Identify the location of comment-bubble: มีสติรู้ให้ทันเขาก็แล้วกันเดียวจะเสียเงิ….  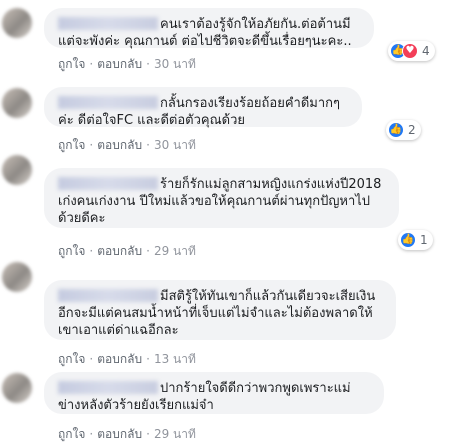
(220, 310).